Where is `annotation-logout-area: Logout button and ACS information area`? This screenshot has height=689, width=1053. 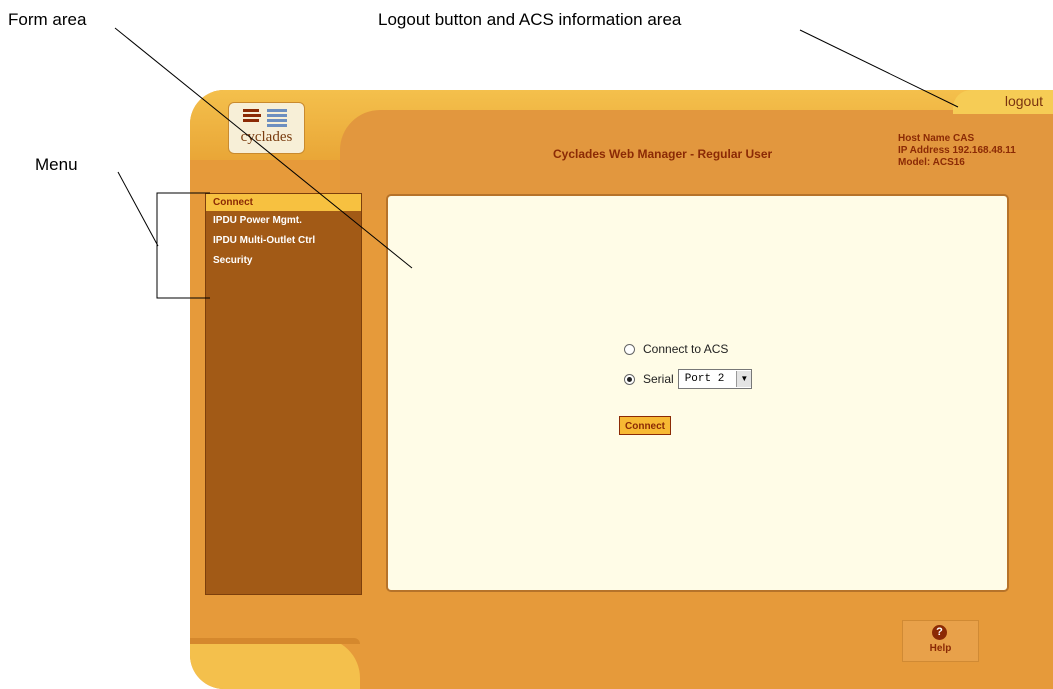
annotation-logout-area: Logout button and ACS information area is located at coordinates (530, 19).